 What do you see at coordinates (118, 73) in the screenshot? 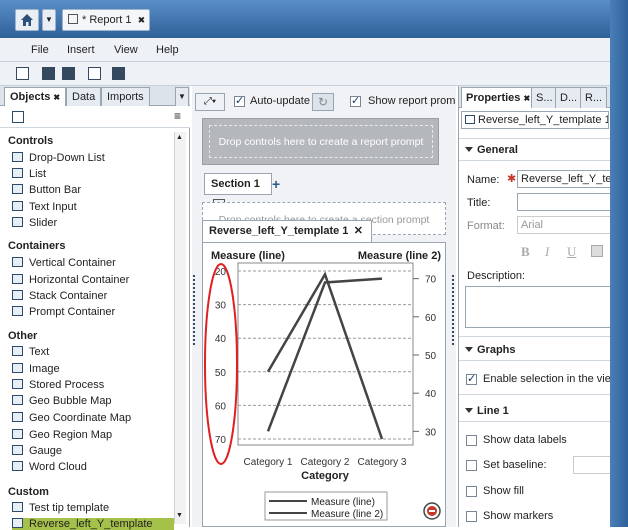
I see `full-screen-icon` at bounding box center [118, 73].